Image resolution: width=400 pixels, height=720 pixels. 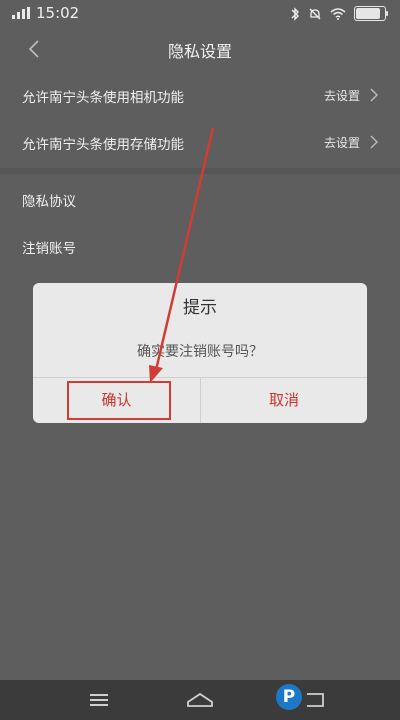 What do you see at coordinates (21, 13) in the screenshot?
I see `signal-icon` at bounding box center [21, 13].